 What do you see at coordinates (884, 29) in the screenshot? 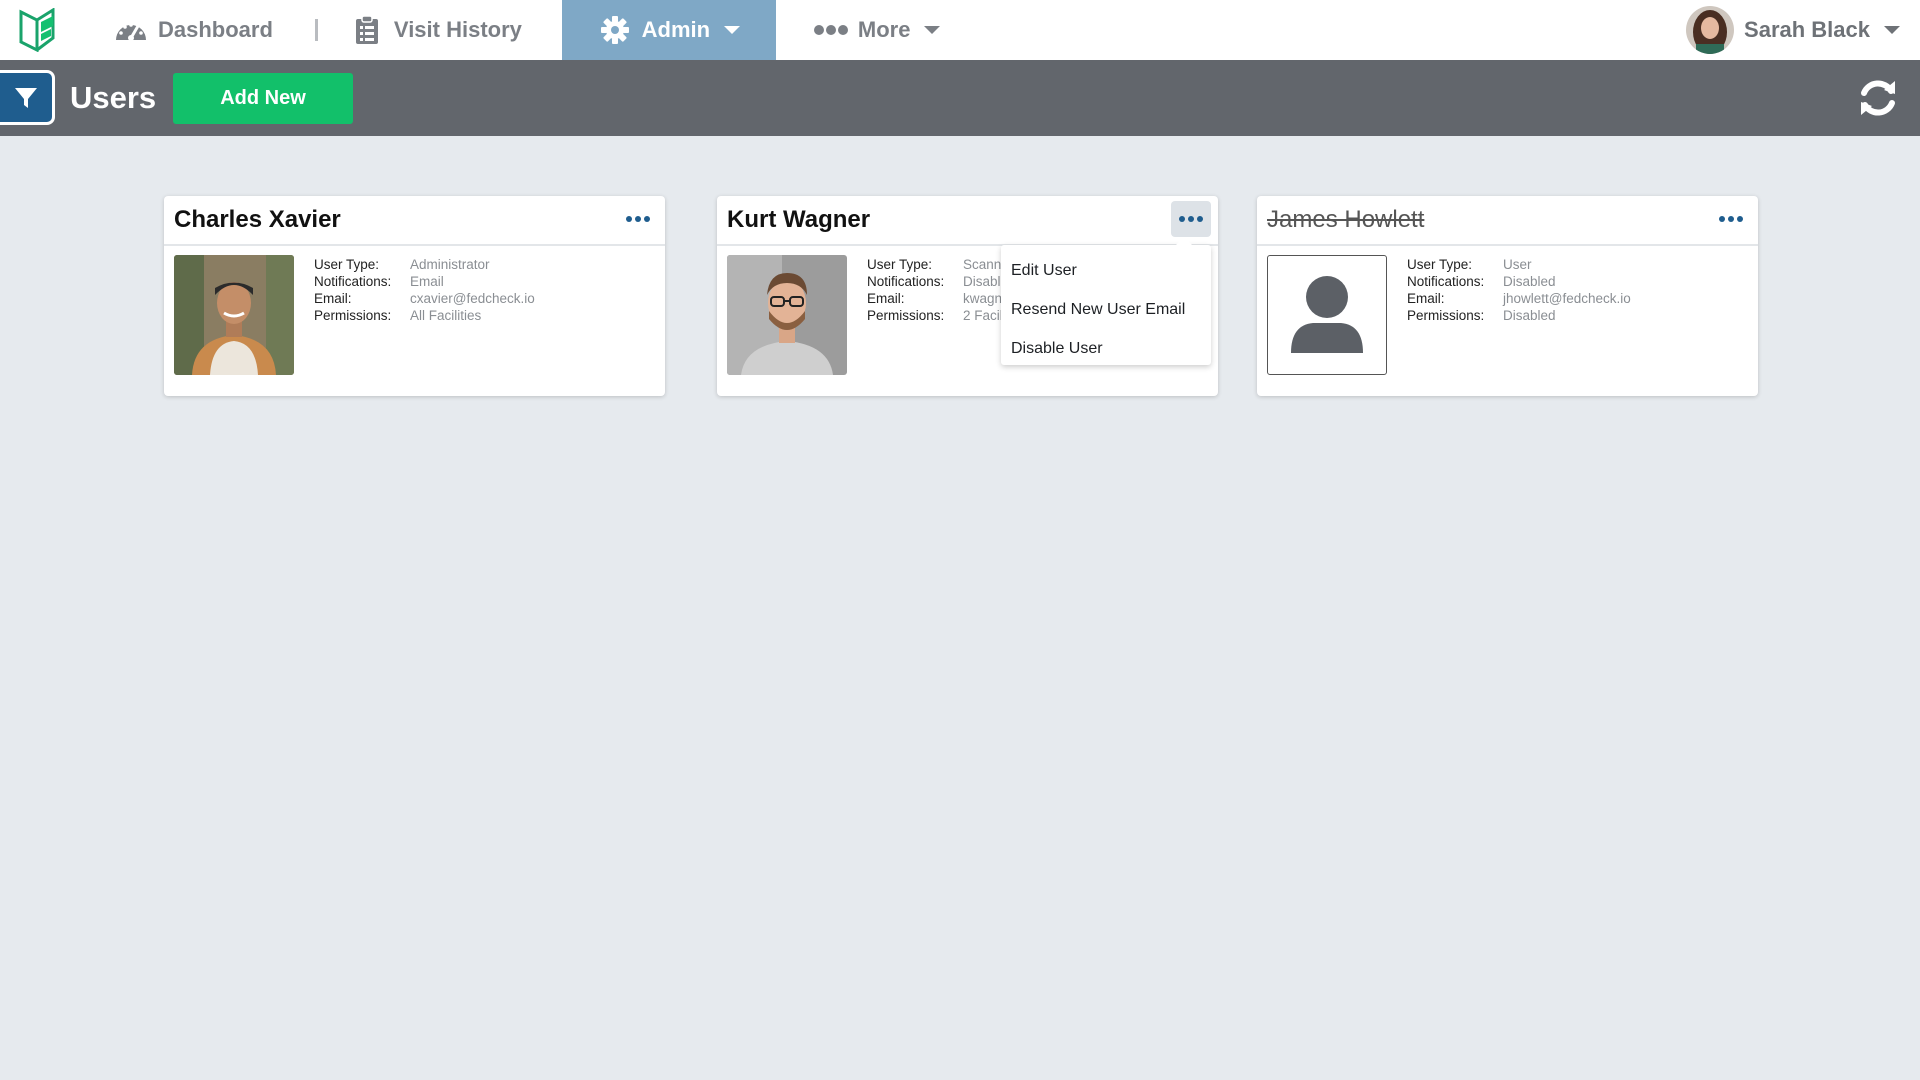
I see `nav-more-label: More` at bounding box center [884, 29].